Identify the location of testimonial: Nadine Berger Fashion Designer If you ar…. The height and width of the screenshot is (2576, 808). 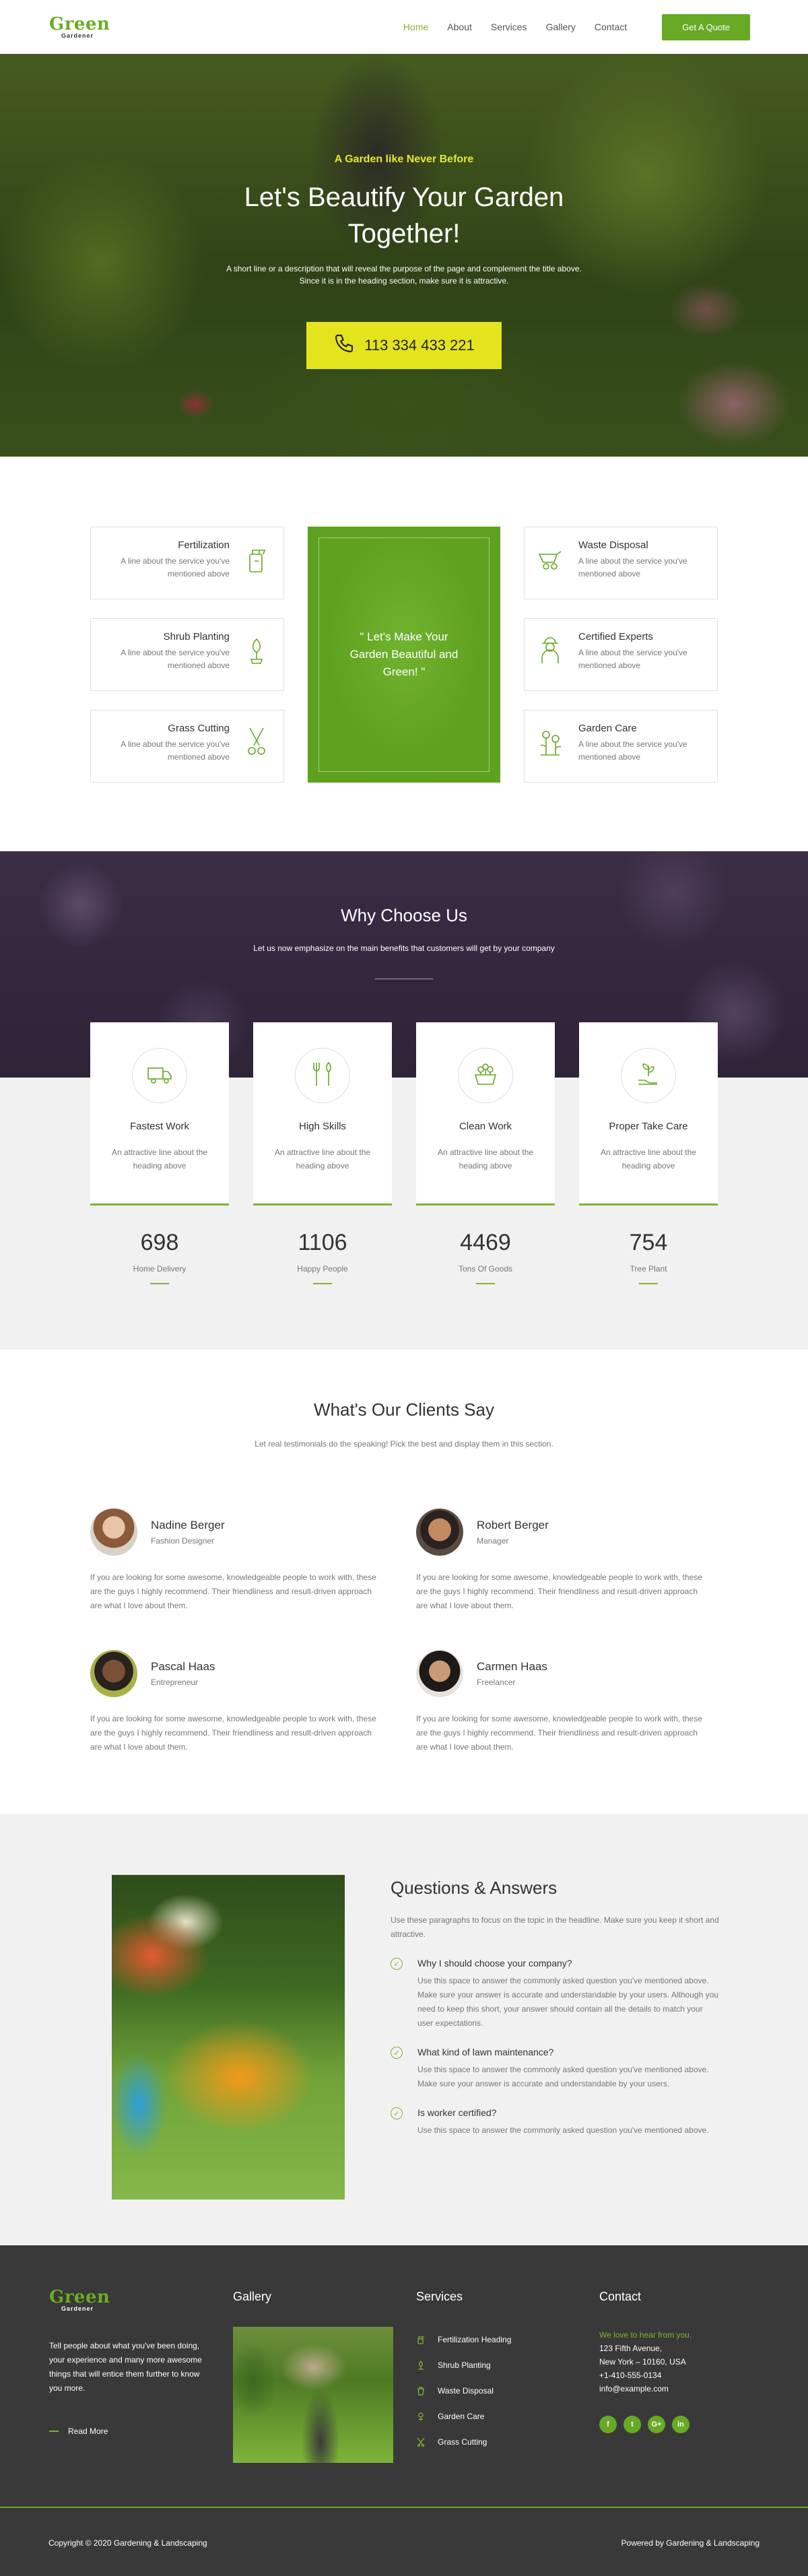
(237, 1561).